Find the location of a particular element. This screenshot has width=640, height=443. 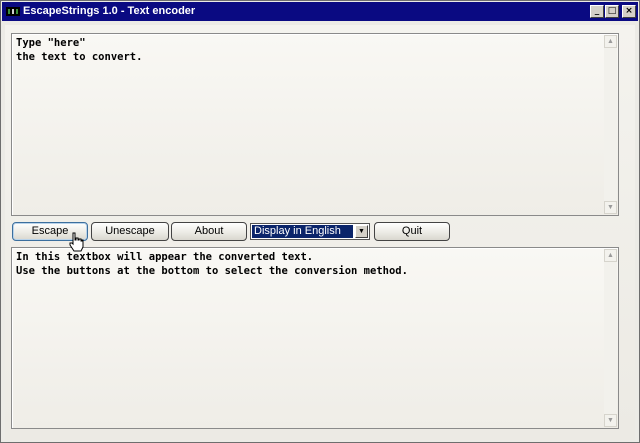

language-select-value: Display in English is located at coordinates (302, 231).